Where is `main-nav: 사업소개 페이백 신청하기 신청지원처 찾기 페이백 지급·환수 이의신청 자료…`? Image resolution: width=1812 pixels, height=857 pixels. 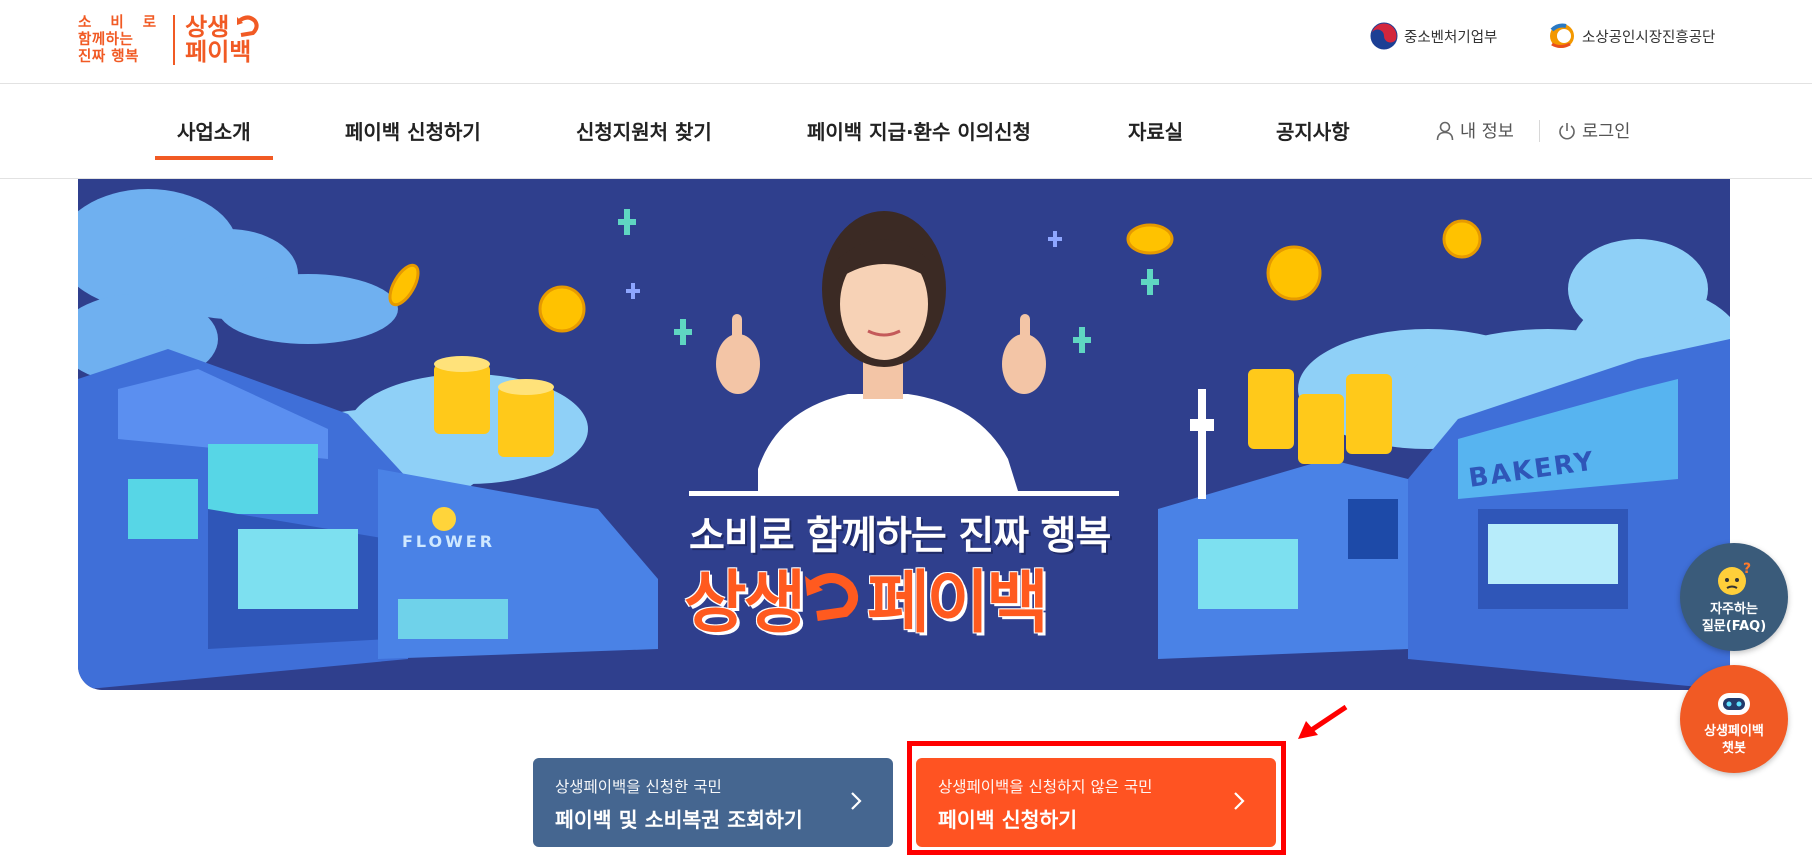 main-nav: 사업소개 페이백 신청하기 신청지원처 찾기 페이백 지급·환수 이의신청 자료… is located at coordinates (906, 131).